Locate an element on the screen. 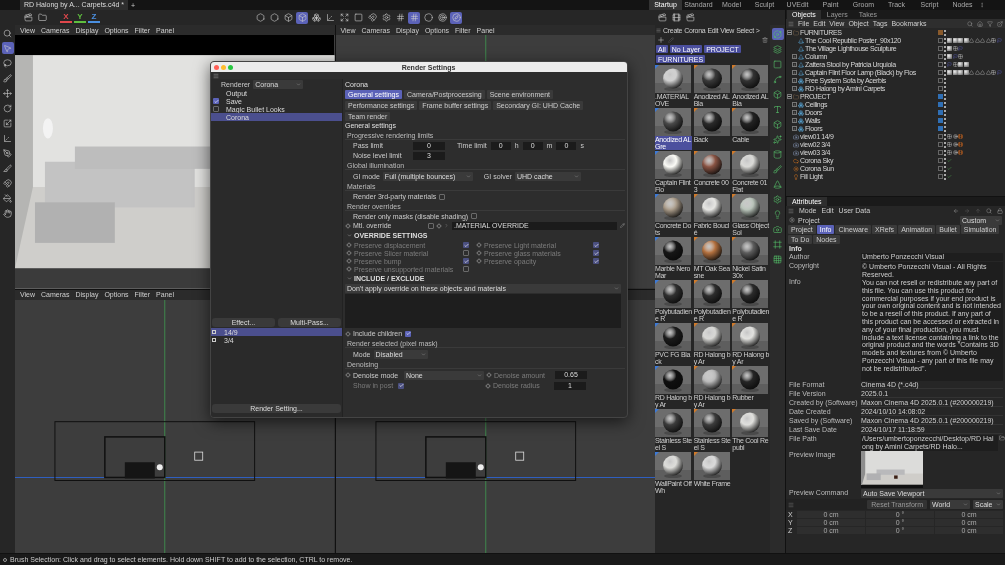  axis-lock-toggle: Y is located at coordinates (80, 17).